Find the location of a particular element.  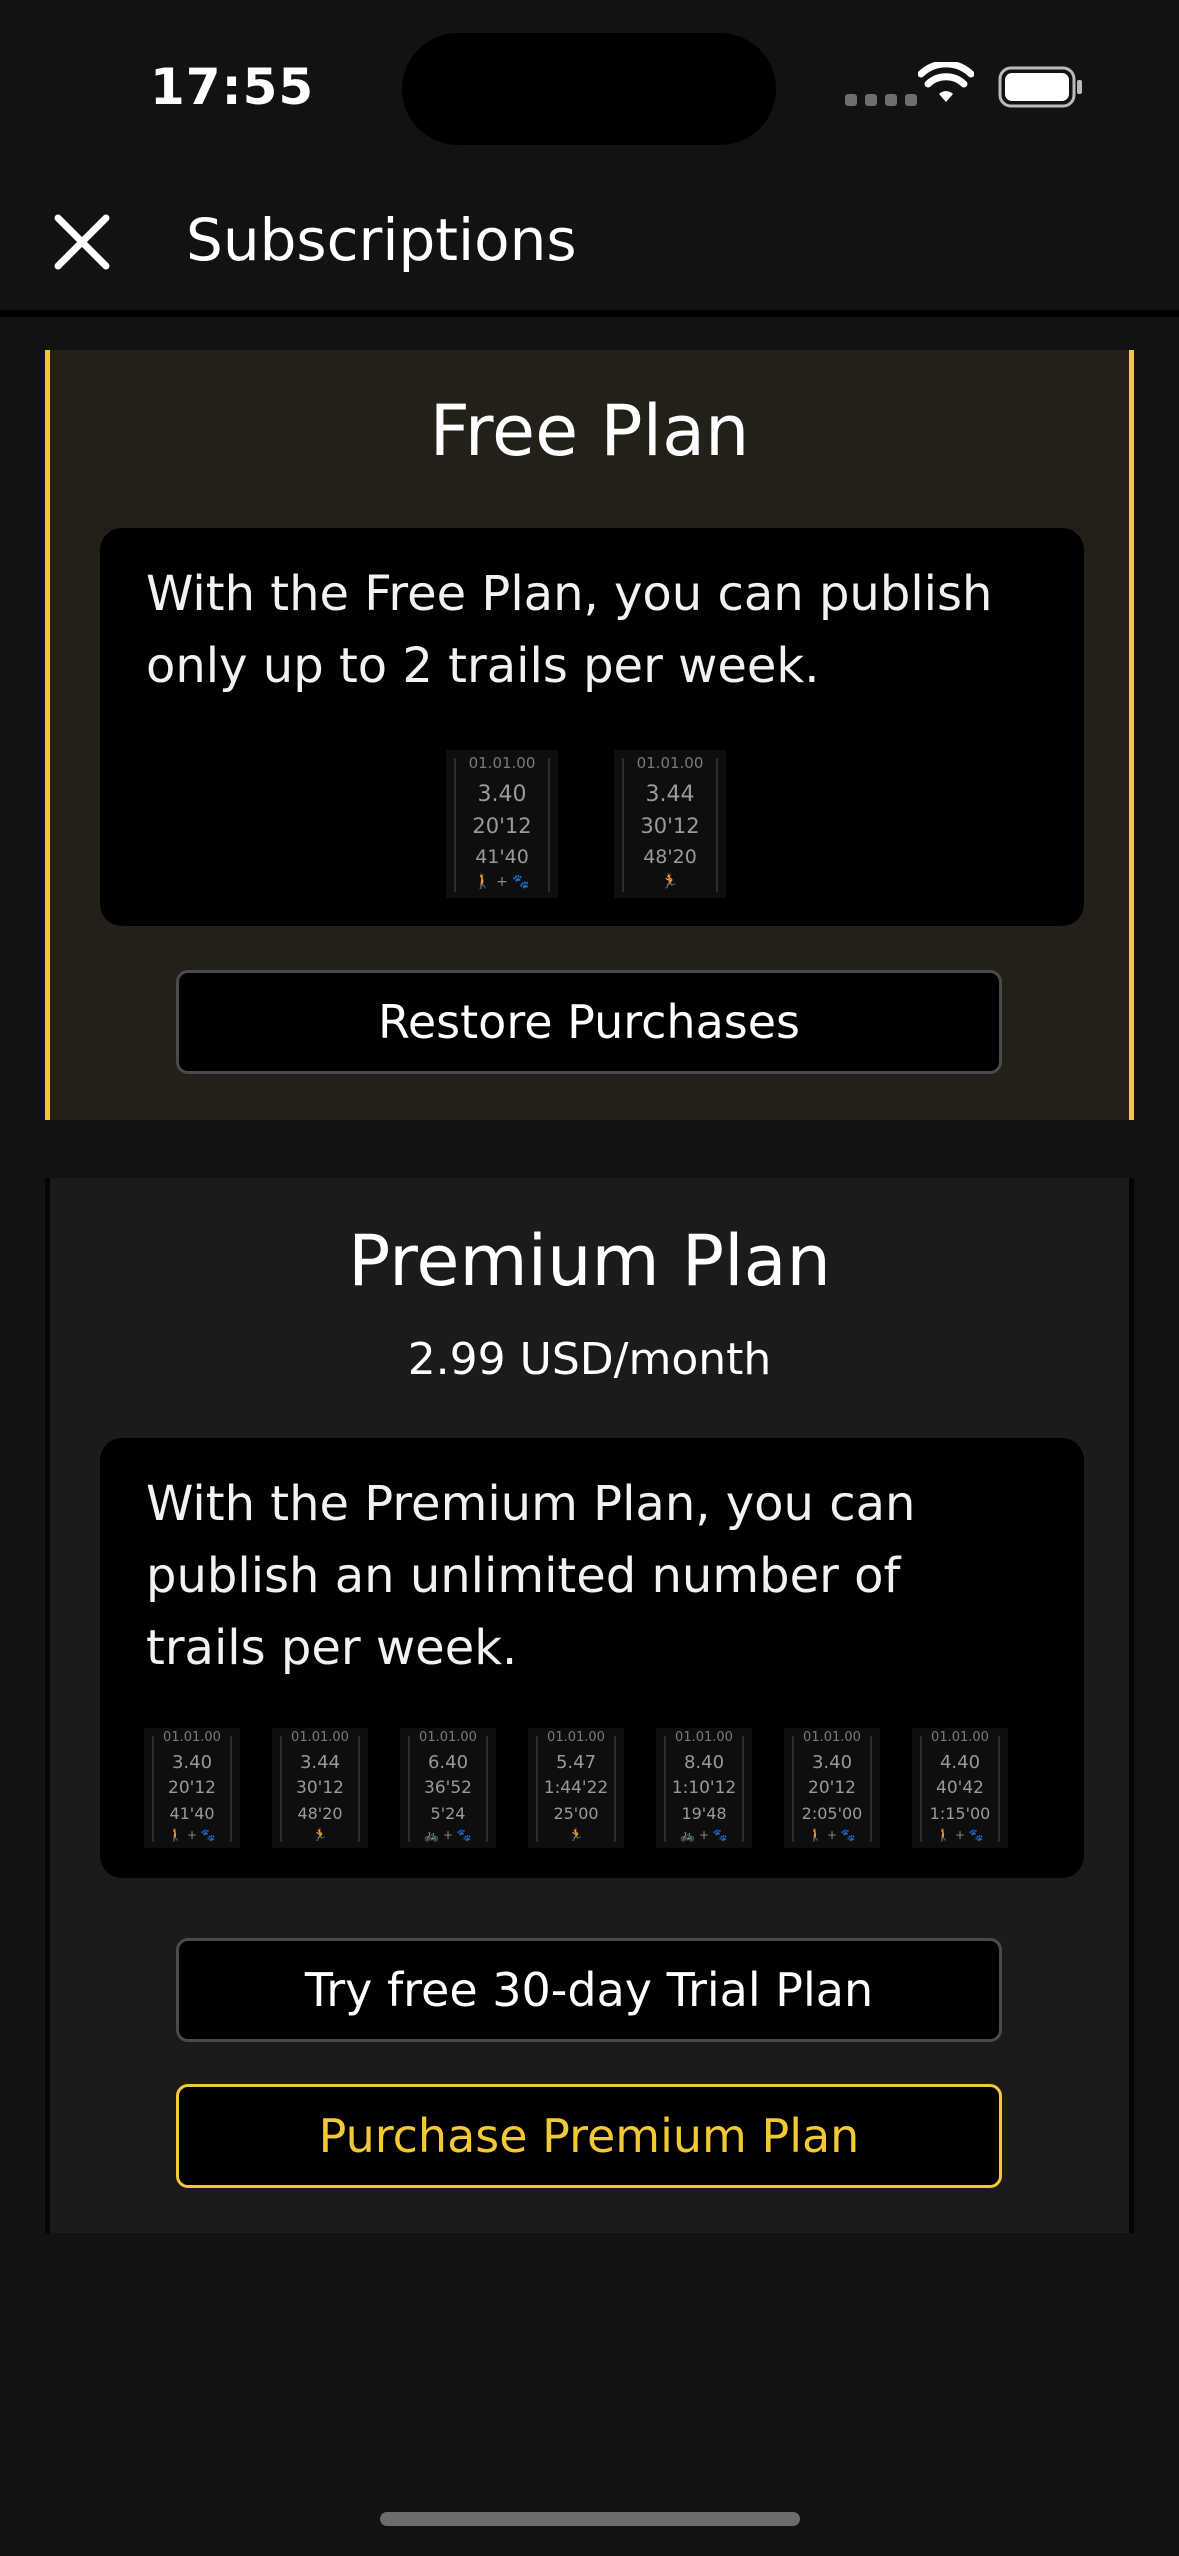

trail-badge: 01.01.00 5.47 1:44'22 25'00 🏃 is located at coordinates (576, 1788).